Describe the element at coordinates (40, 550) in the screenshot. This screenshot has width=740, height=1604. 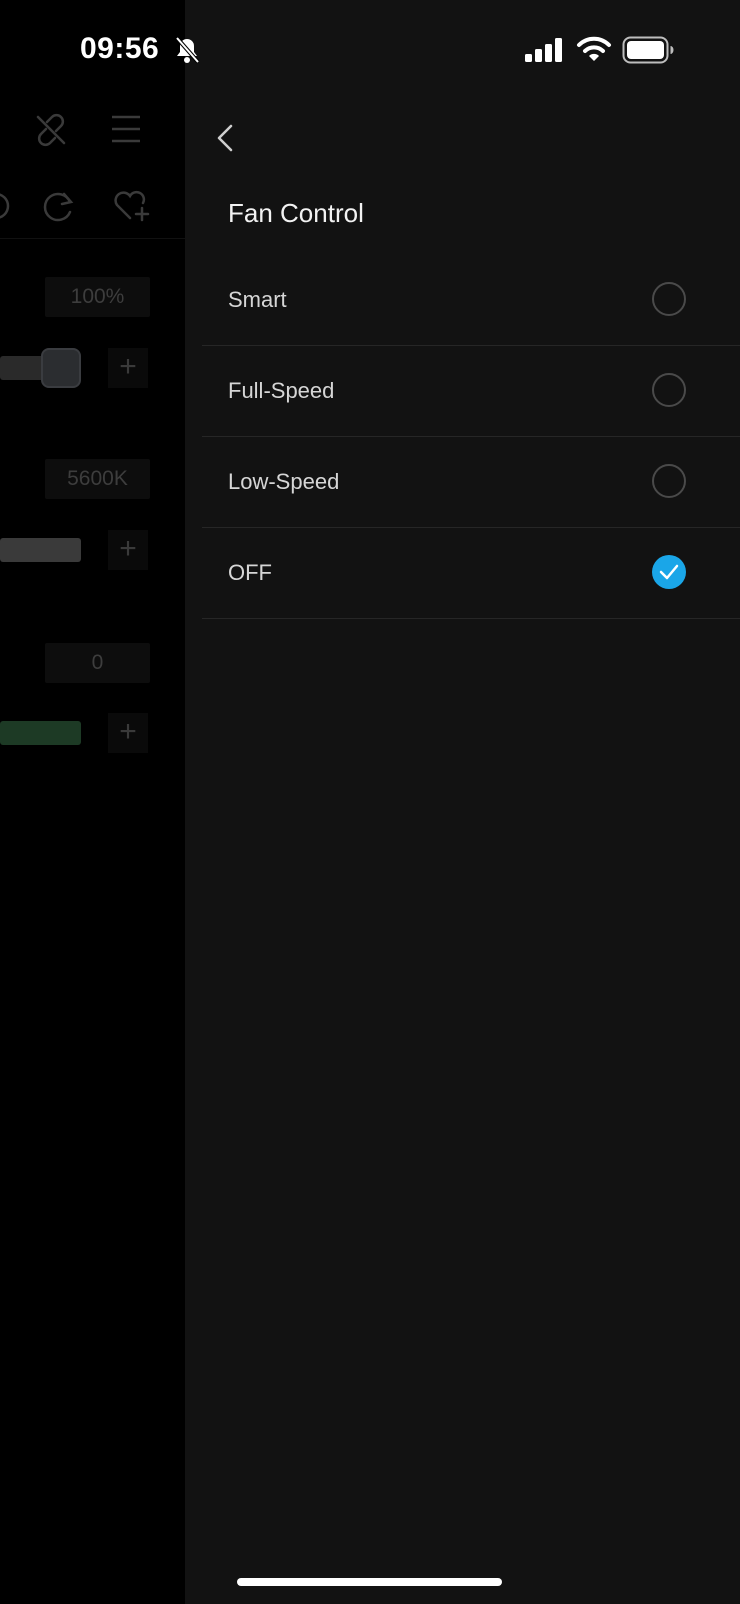
I see `cct-track` at that location.